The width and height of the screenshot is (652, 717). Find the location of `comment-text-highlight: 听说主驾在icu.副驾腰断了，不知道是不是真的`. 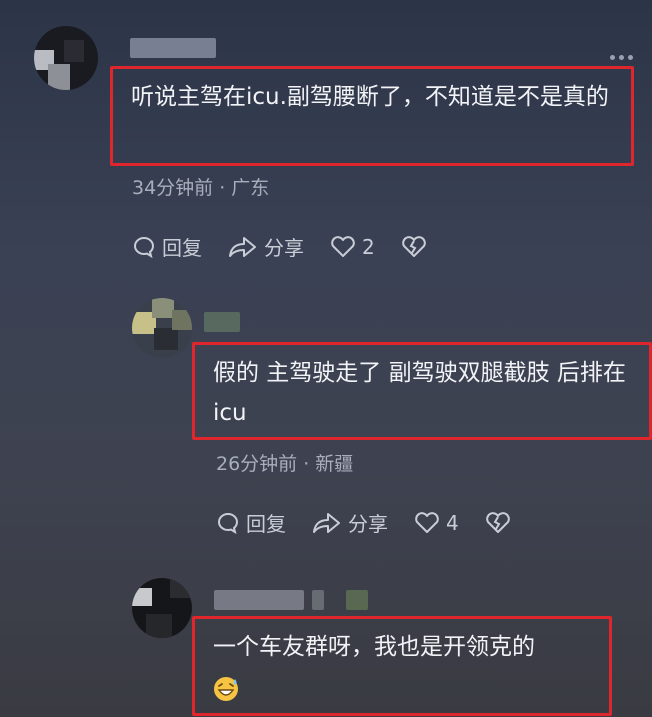

comment-text-highlight: 听说主驾在icu.副驾腰断了，不知道是不是真的 is located at coordinates (372, 116).